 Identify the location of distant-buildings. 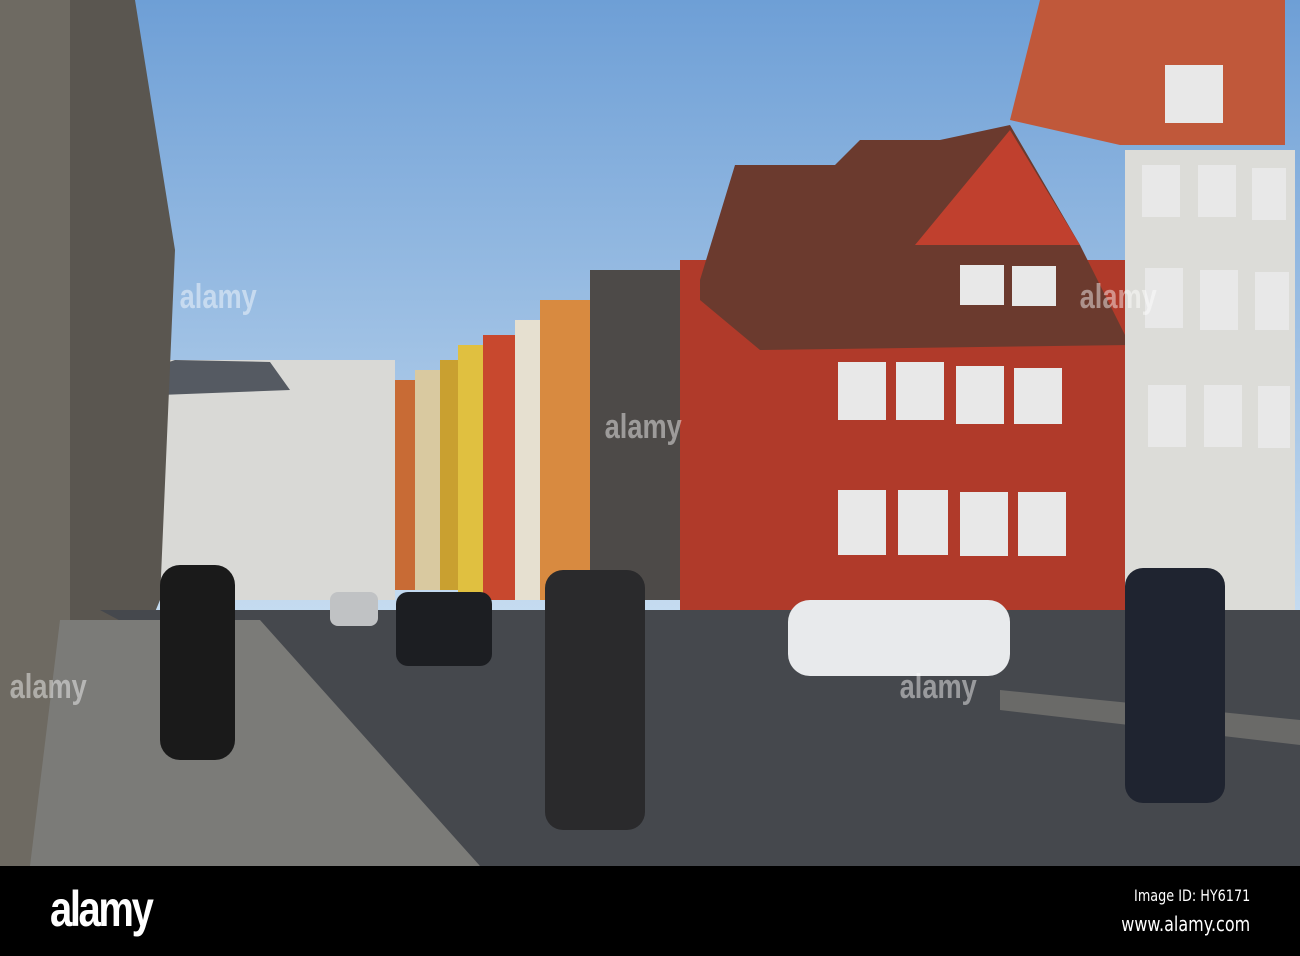
(275, 480).